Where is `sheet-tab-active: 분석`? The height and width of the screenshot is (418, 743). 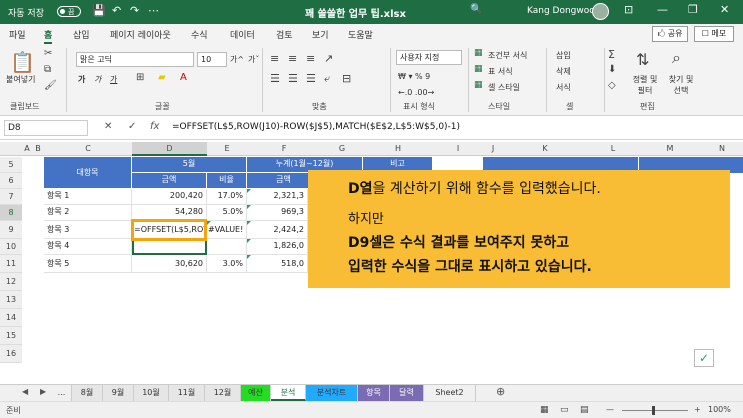 sheet-tab-active: 분석 is located at coordinates (288, 393).